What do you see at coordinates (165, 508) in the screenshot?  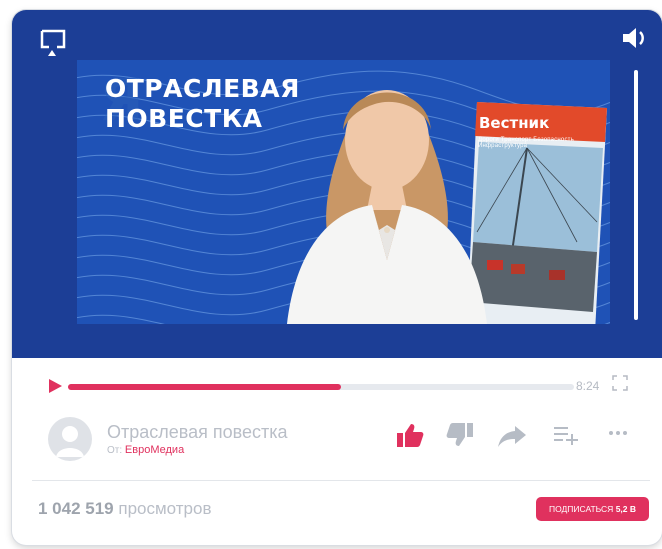 I see `view-count-label: просмотров` at bounding box center [165, 508].